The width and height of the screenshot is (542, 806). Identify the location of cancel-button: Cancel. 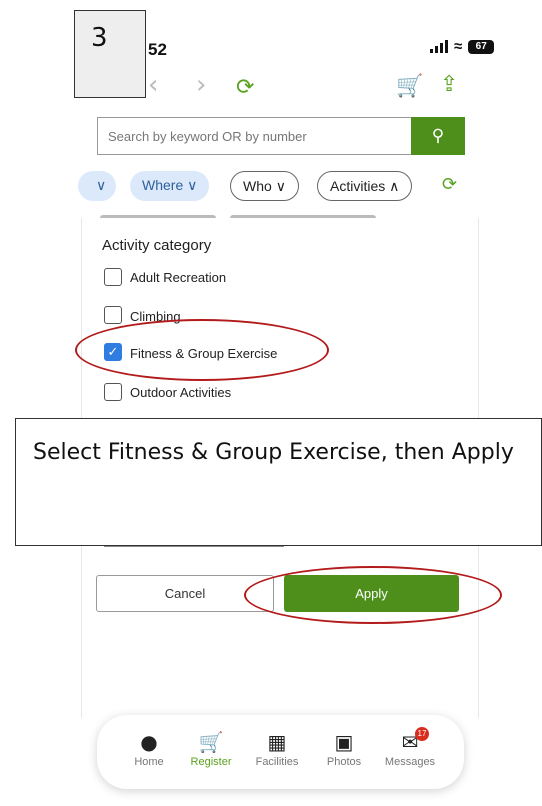
(185, 593).